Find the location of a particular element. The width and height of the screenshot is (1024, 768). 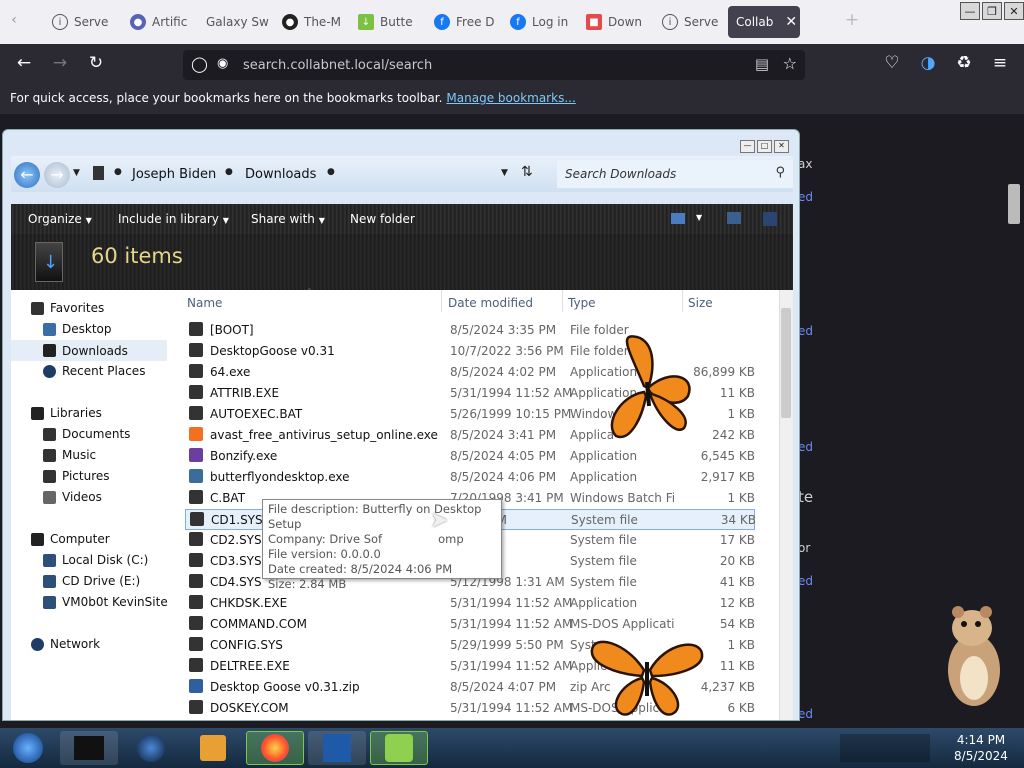

url-bar: ◯ ◉ search.collabnet.local/search ▤ ☆ is located at coordinates (494, 65).